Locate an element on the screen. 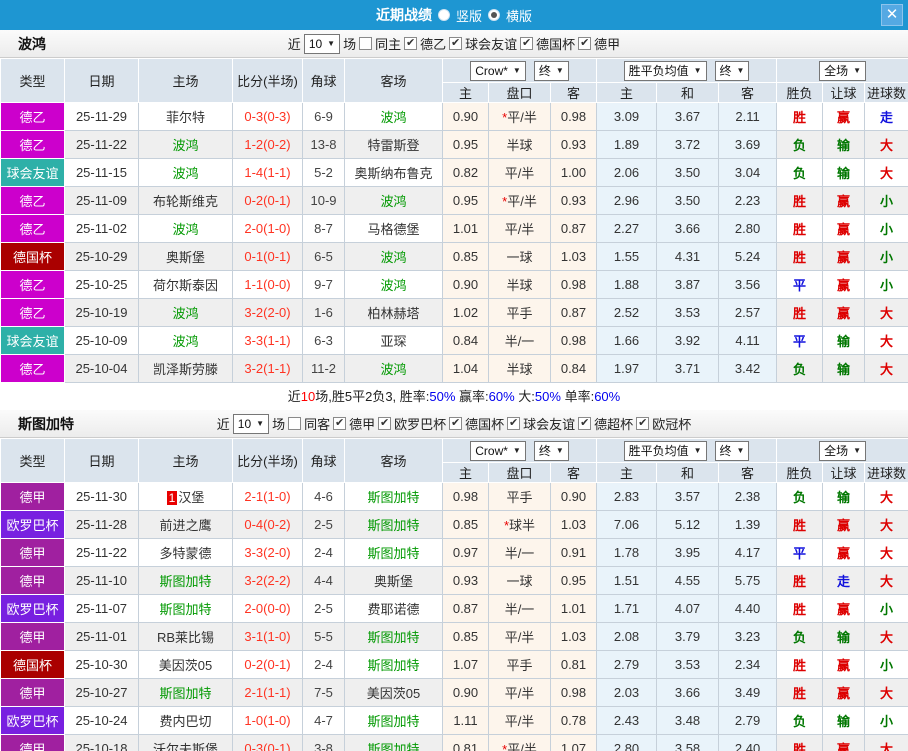 Image resolution: width=908 pixels, height=751 pixels. home-team-name: 斯图加特 is located at coordinates (185, 693).